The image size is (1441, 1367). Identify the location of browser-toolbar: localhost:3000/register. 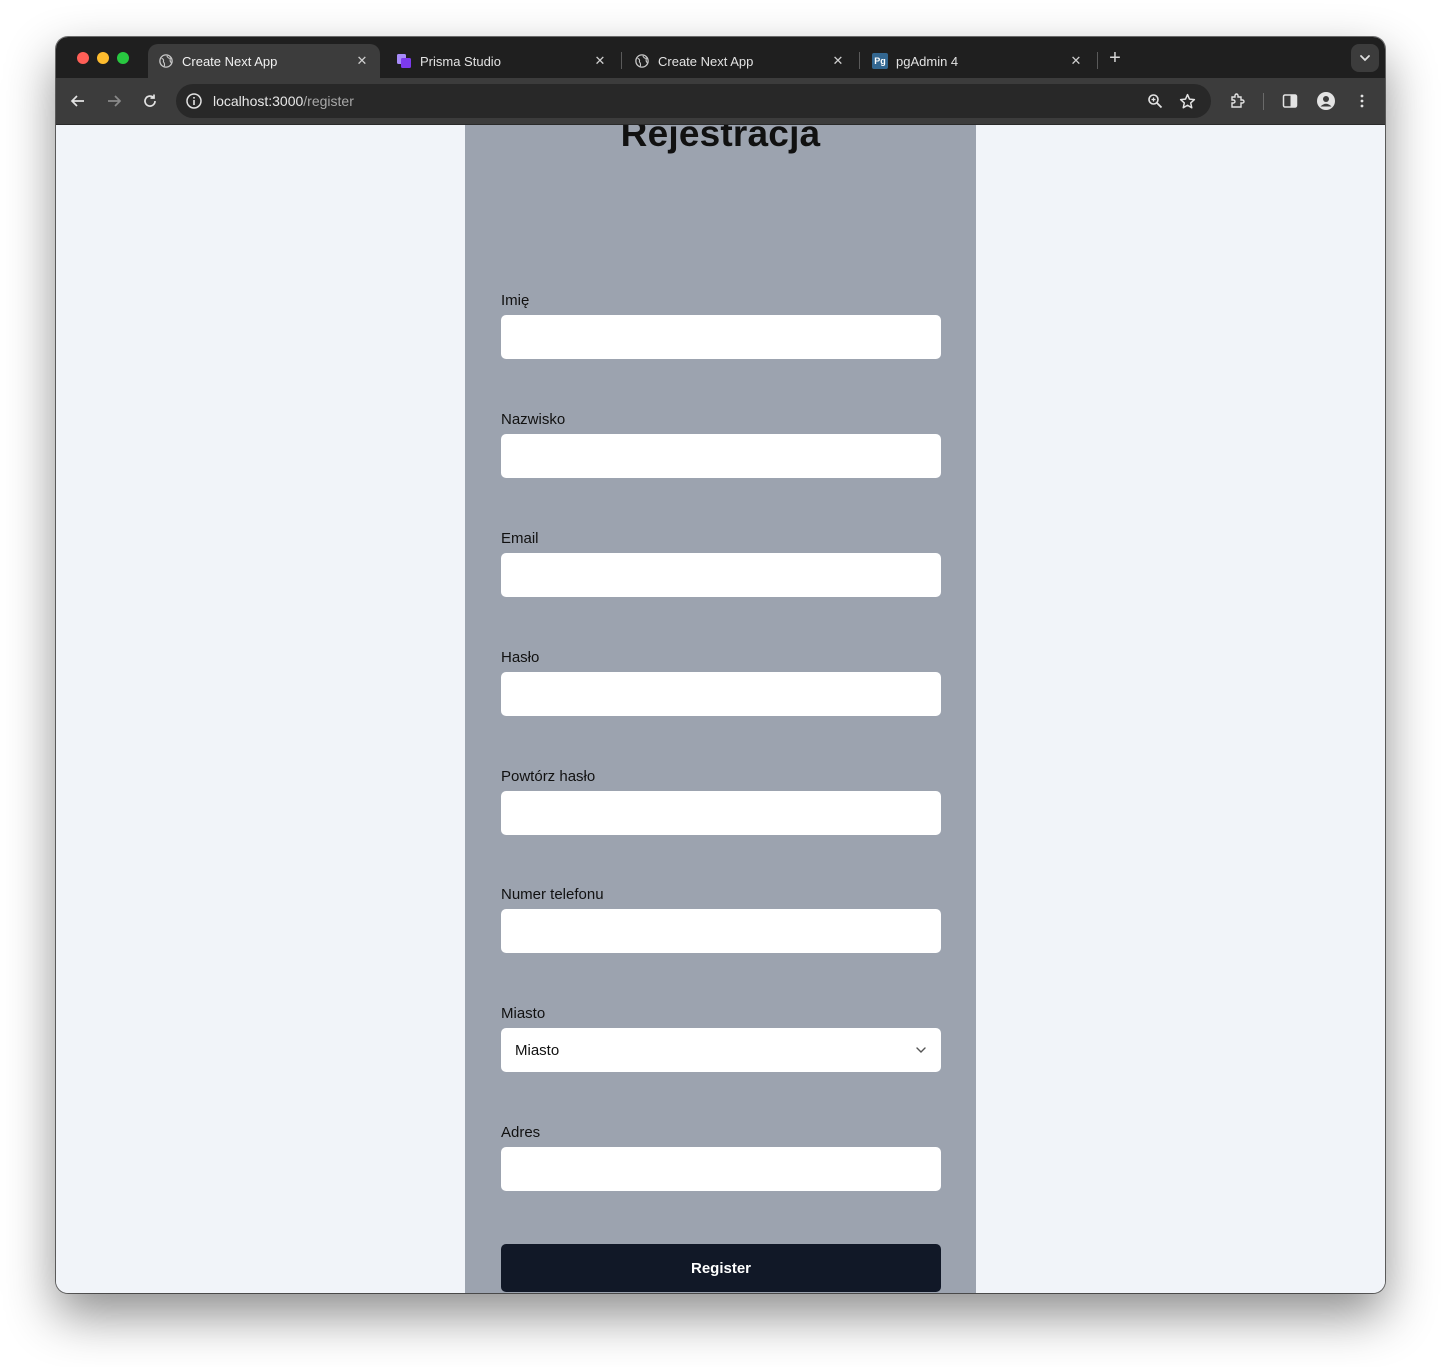
(720, 101).